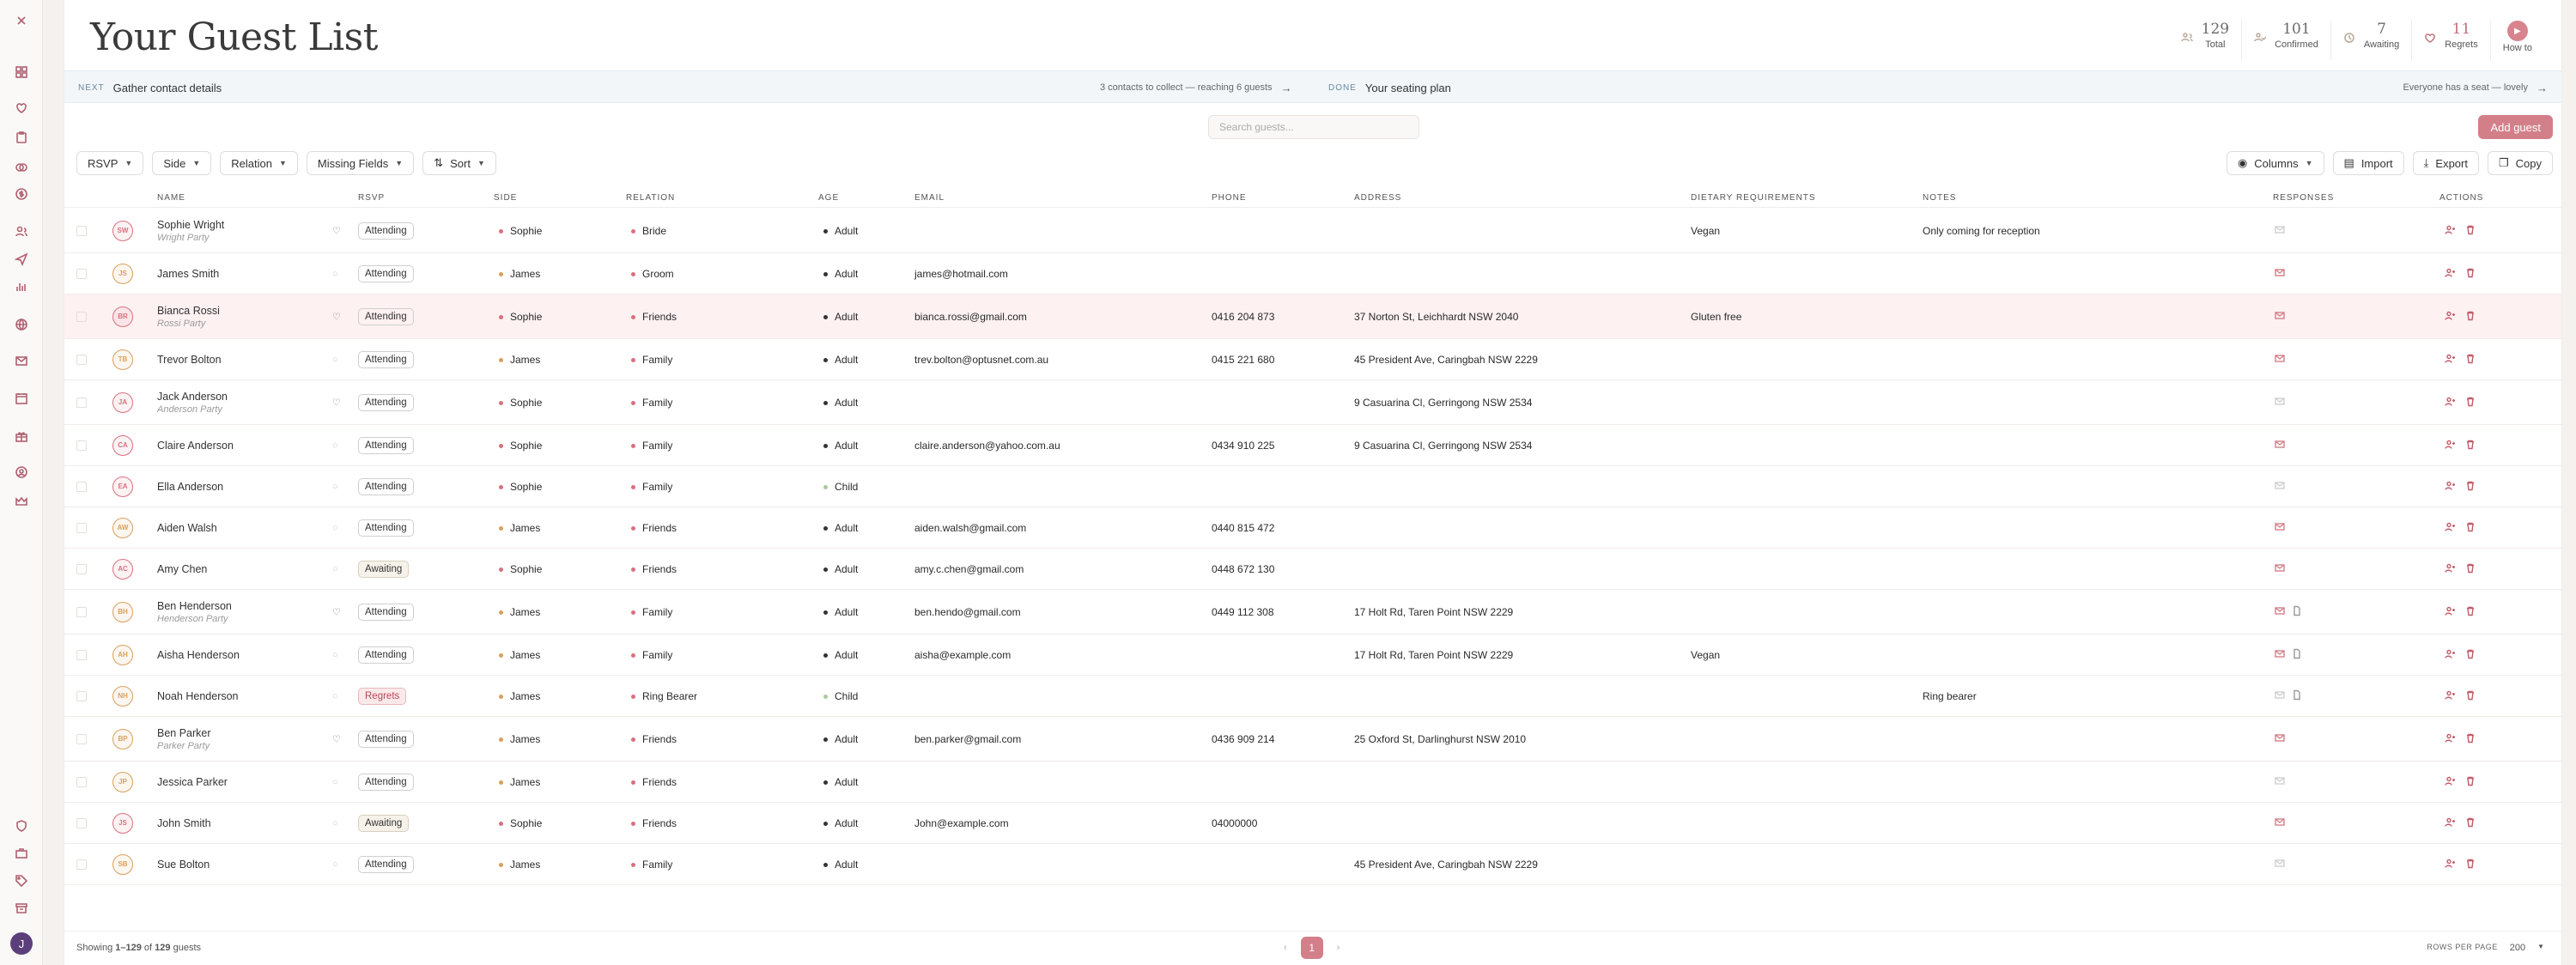 This screenshot has height=965, width=2576. Describe the element at coordinates (21, 472) in the screenshot. I see `profile-icon` at that location.